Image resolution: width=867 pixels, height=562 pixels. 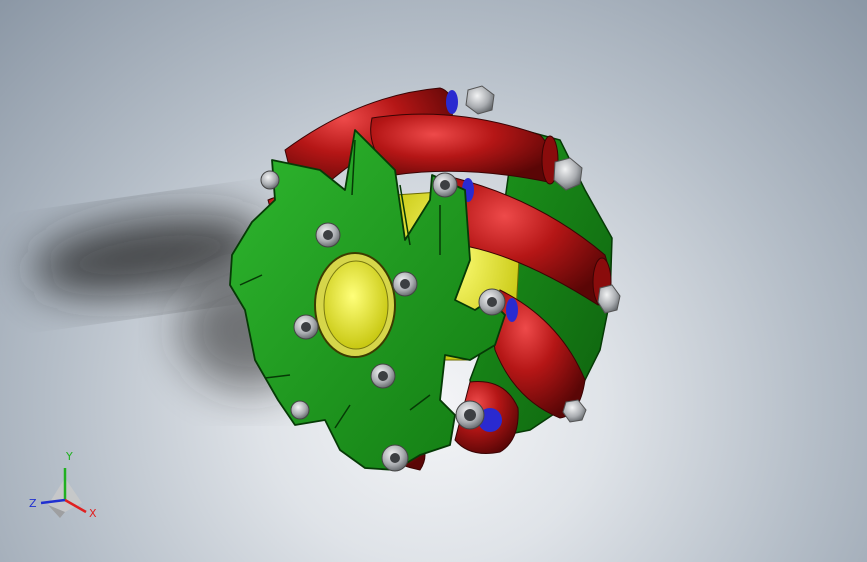 I want to click on x-axis-label: X, so click(x=93, y=513).